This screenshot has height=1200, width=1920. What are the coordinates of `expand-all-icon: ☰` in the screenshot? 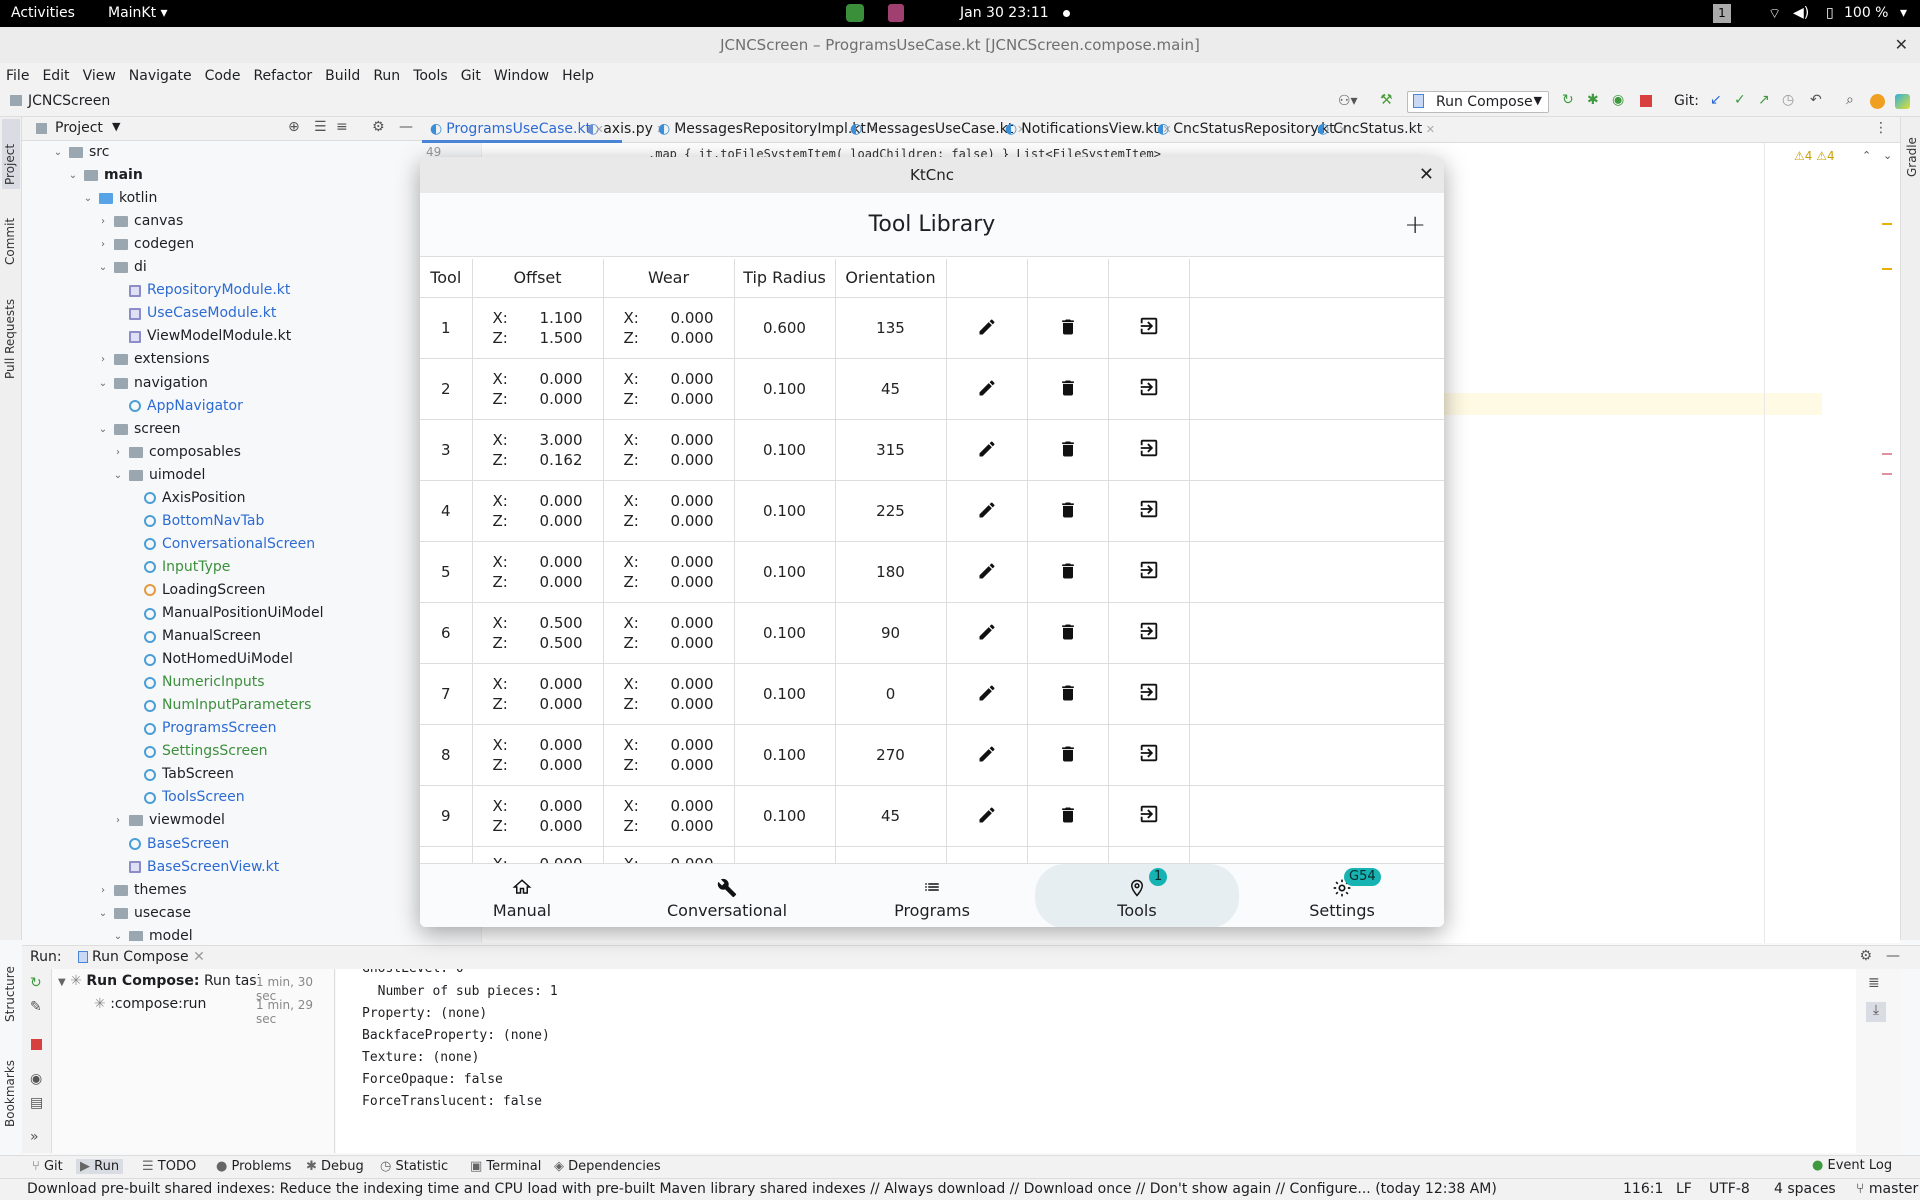 It's located at (320, 127).